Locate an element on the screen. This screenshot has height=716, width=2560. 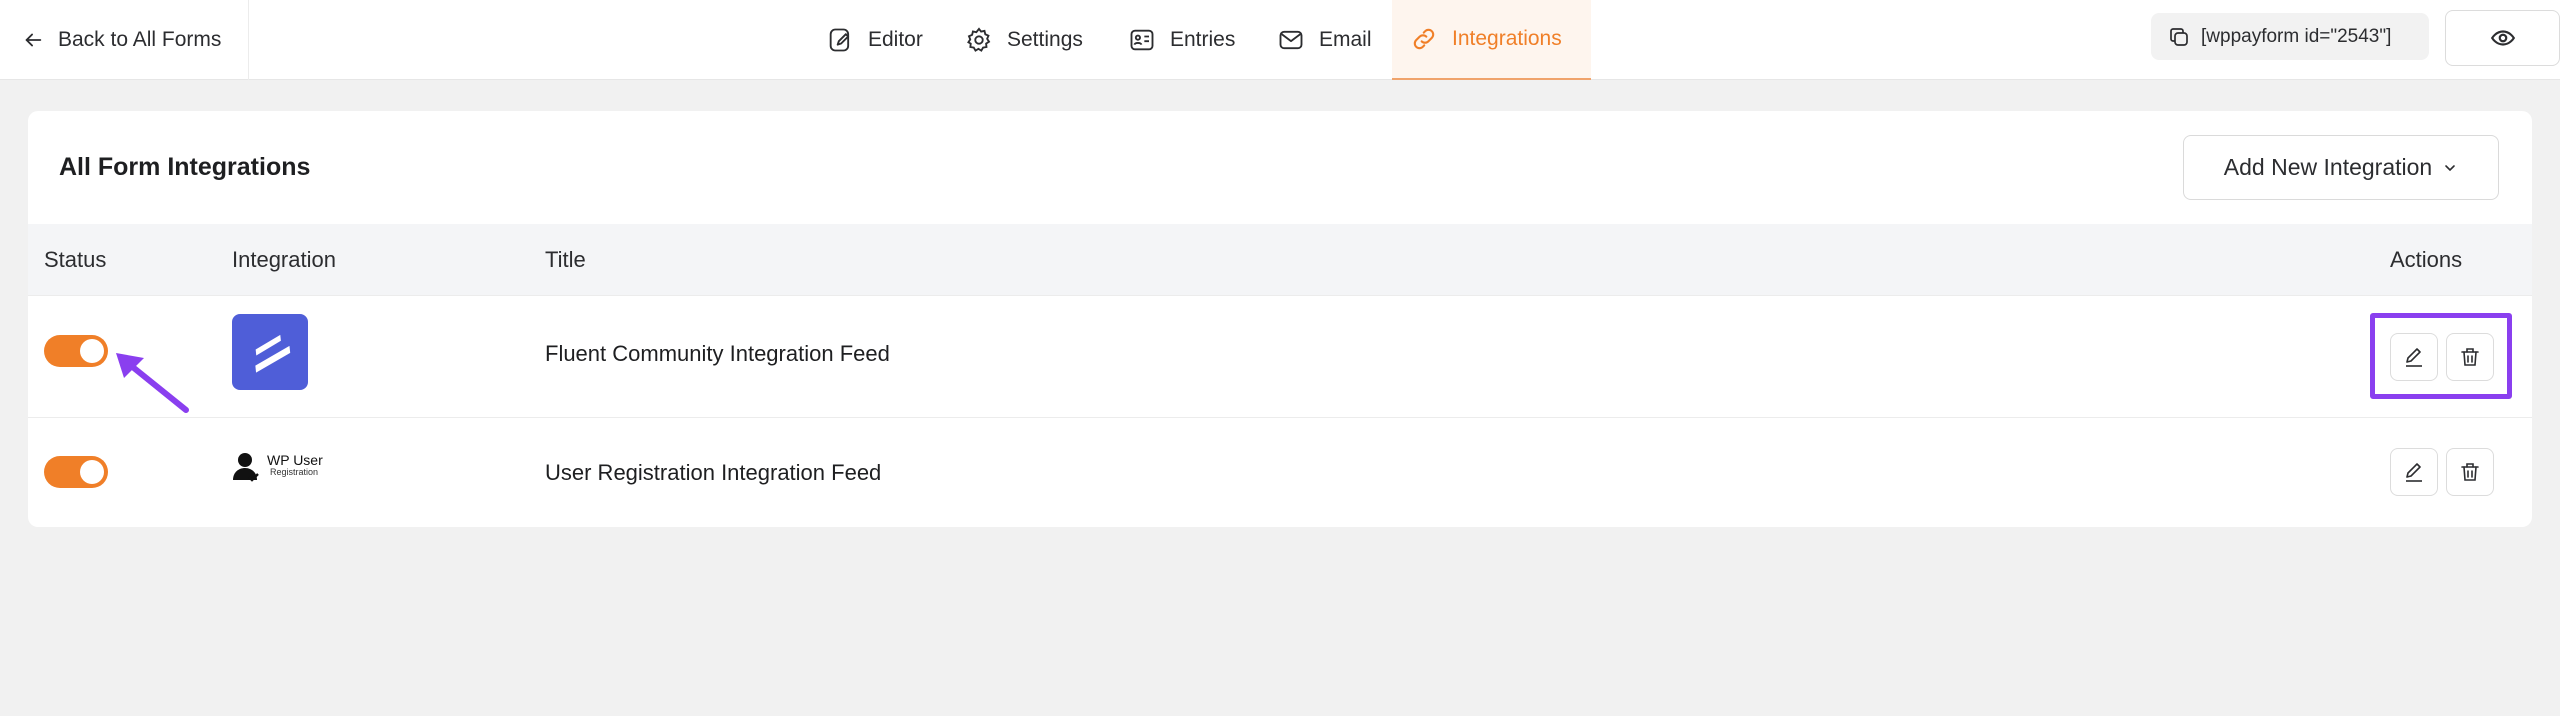
wp-user-registration-logo: WP User Registration is located at coordinates (284, 468).